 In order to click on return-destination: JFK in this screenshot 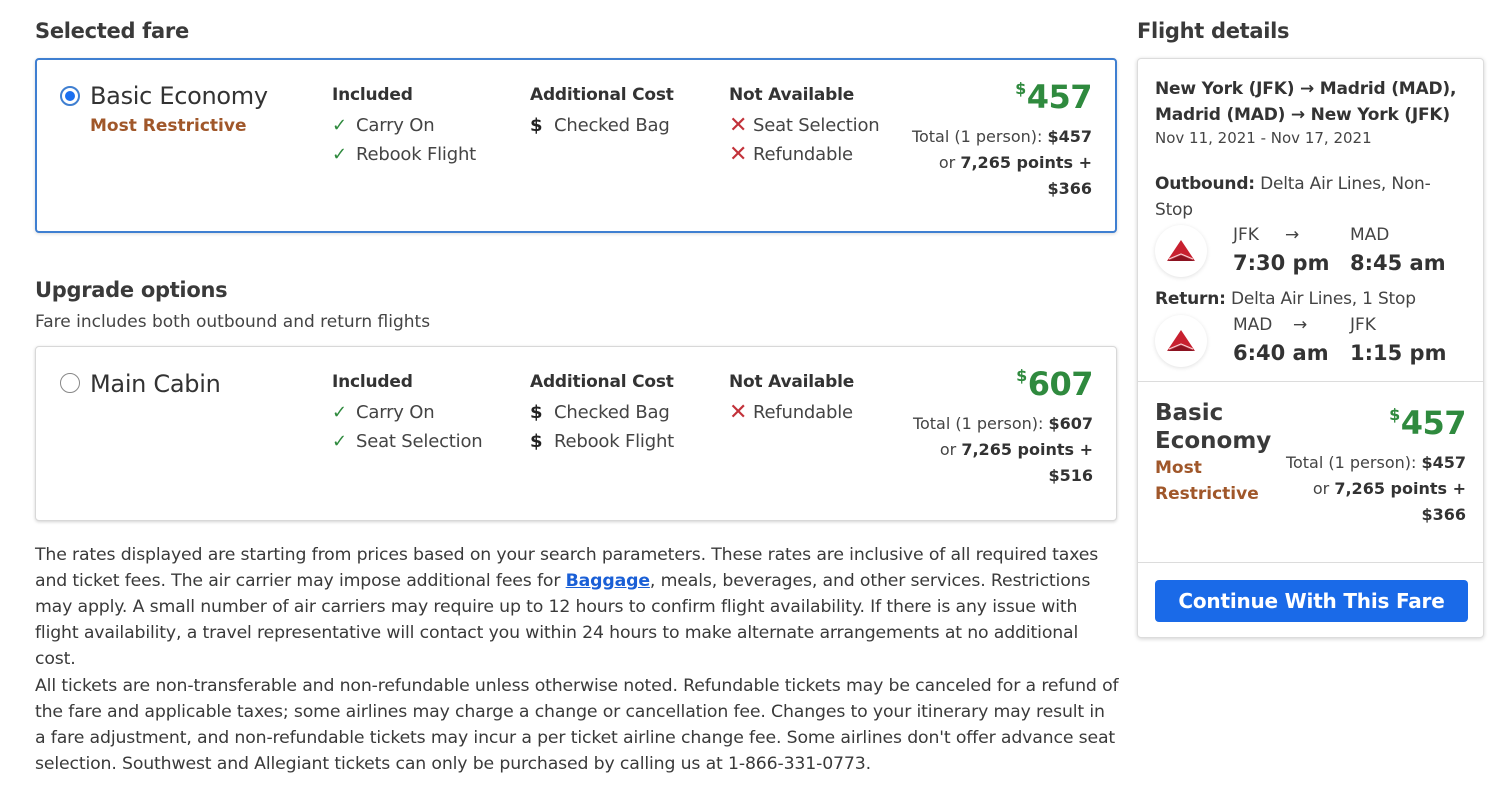, I will do `click(1363, 325)`.